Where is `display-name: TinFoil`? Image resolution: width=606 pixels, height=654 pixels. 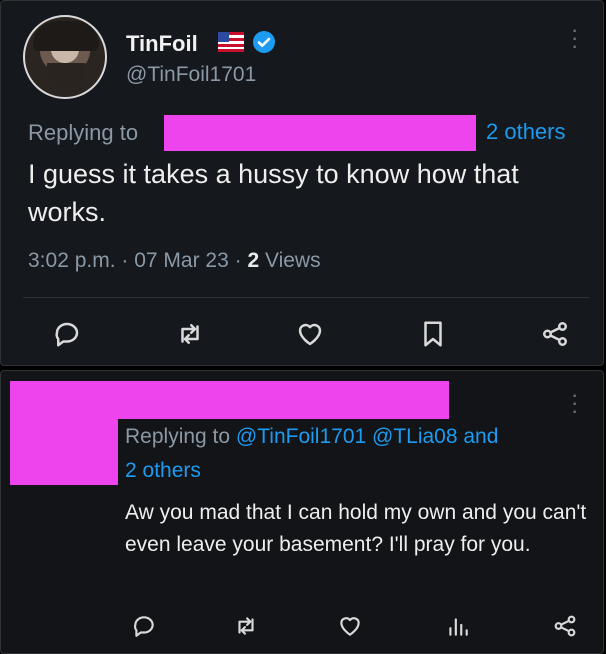
display-name: TinFoil is located at coordinates (162, 44).